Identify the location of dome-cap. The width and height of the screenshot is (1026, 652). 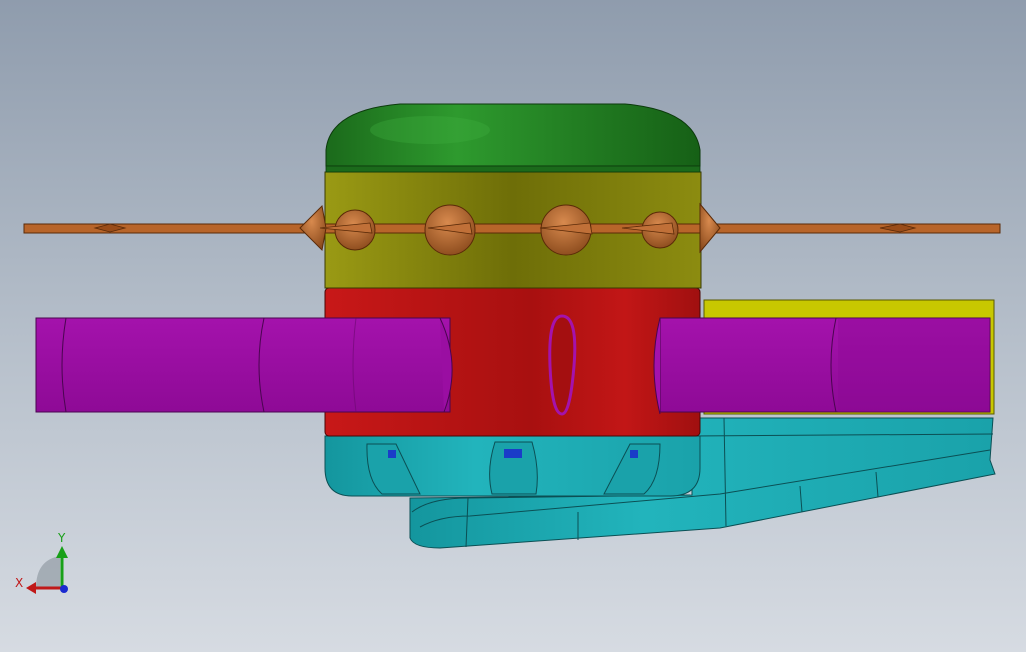
(513, 138).